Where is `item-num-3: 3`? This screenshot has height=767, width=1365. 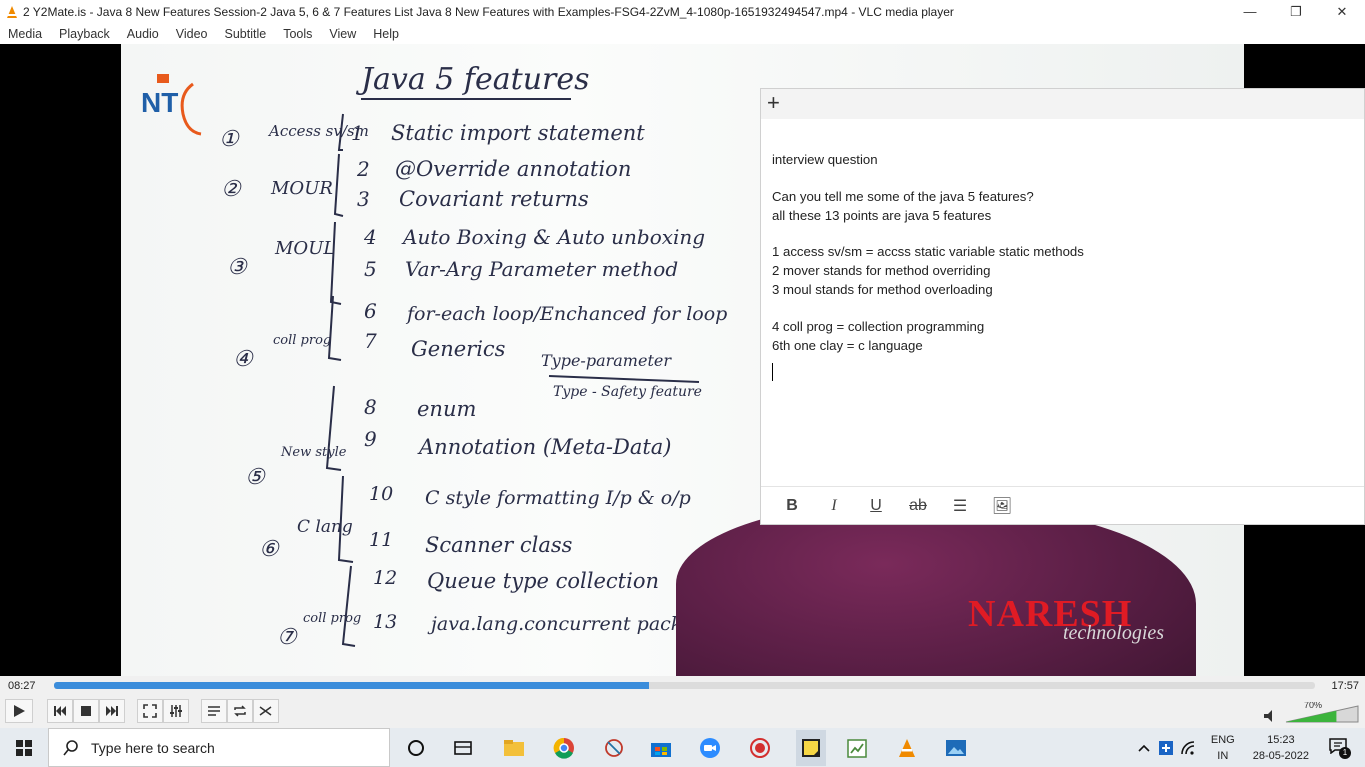
item-num-3: 3 is located at coordinates (363, 199).